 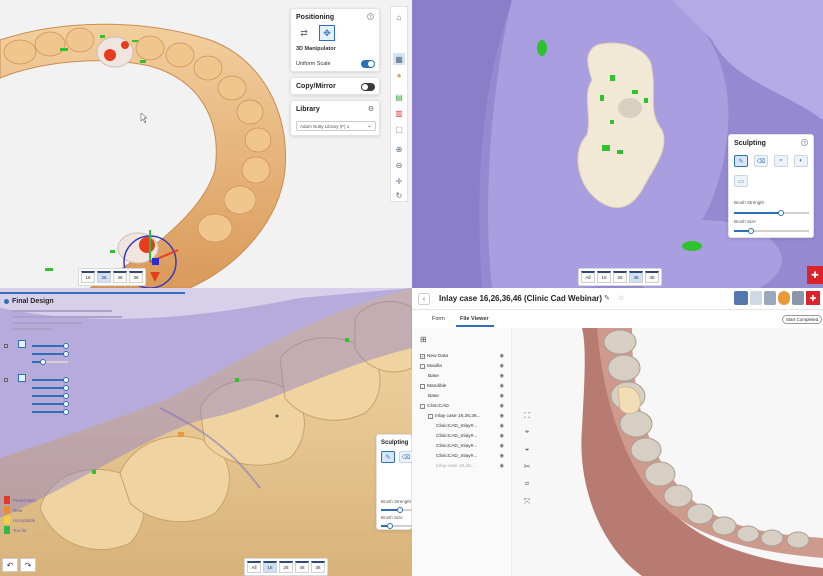 What do you see at coordinates (798, 298) in the screenshot?
I see `app-icon-export` at bounding box center [798, 298].